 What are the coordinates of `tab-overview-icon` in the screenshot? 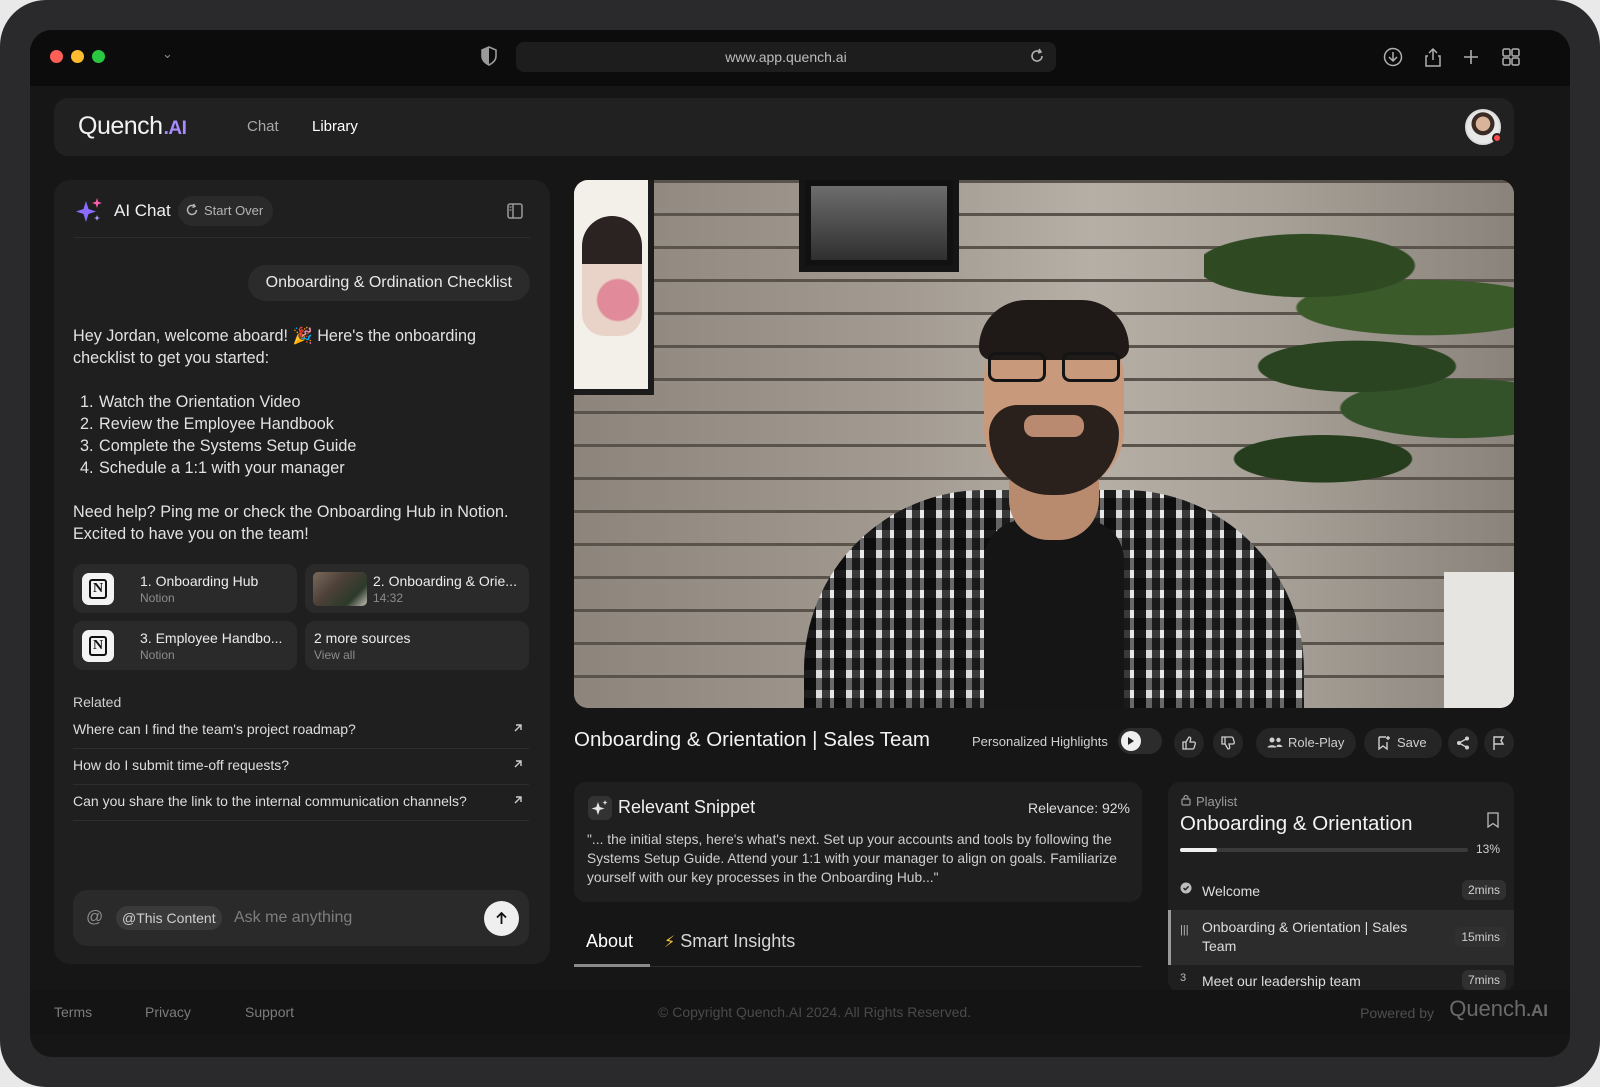 It's located at (1511, 57).